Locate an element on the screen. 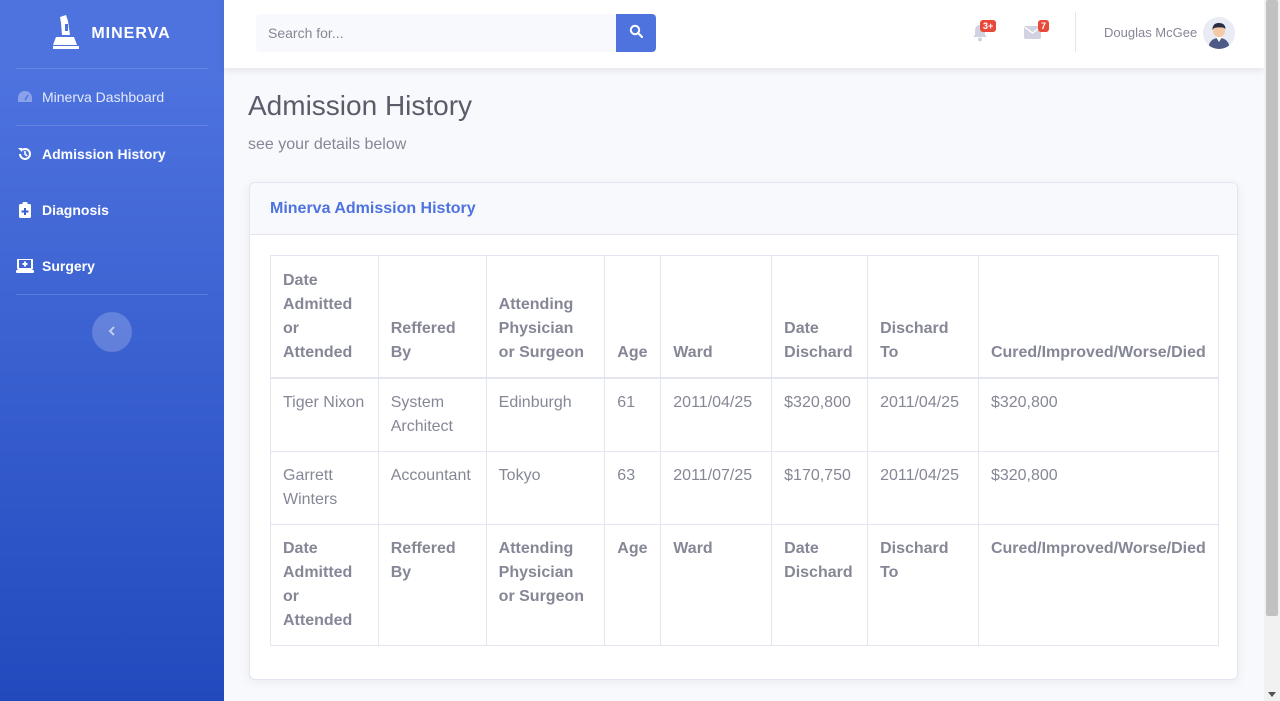 This screenshot has width=1280, height=701. column-footer: Age is located at coordinates (633, 584).